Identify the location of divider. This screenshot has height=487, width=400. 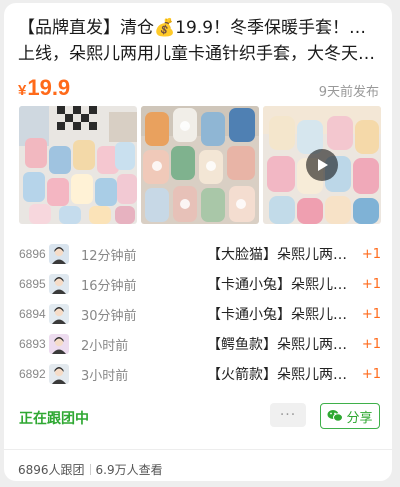
(198, 449).